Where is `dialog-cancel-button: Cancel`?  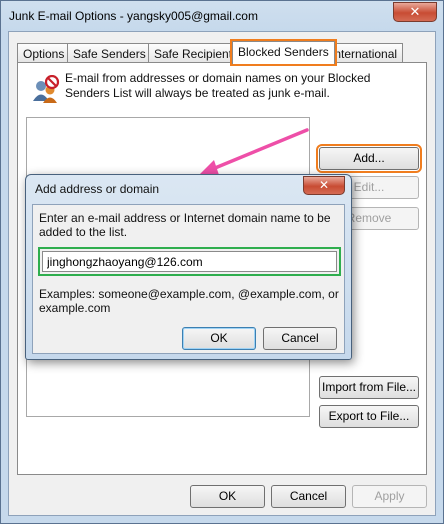
dialog-cancel-button: Cancel is located at coordinates (300, 338).